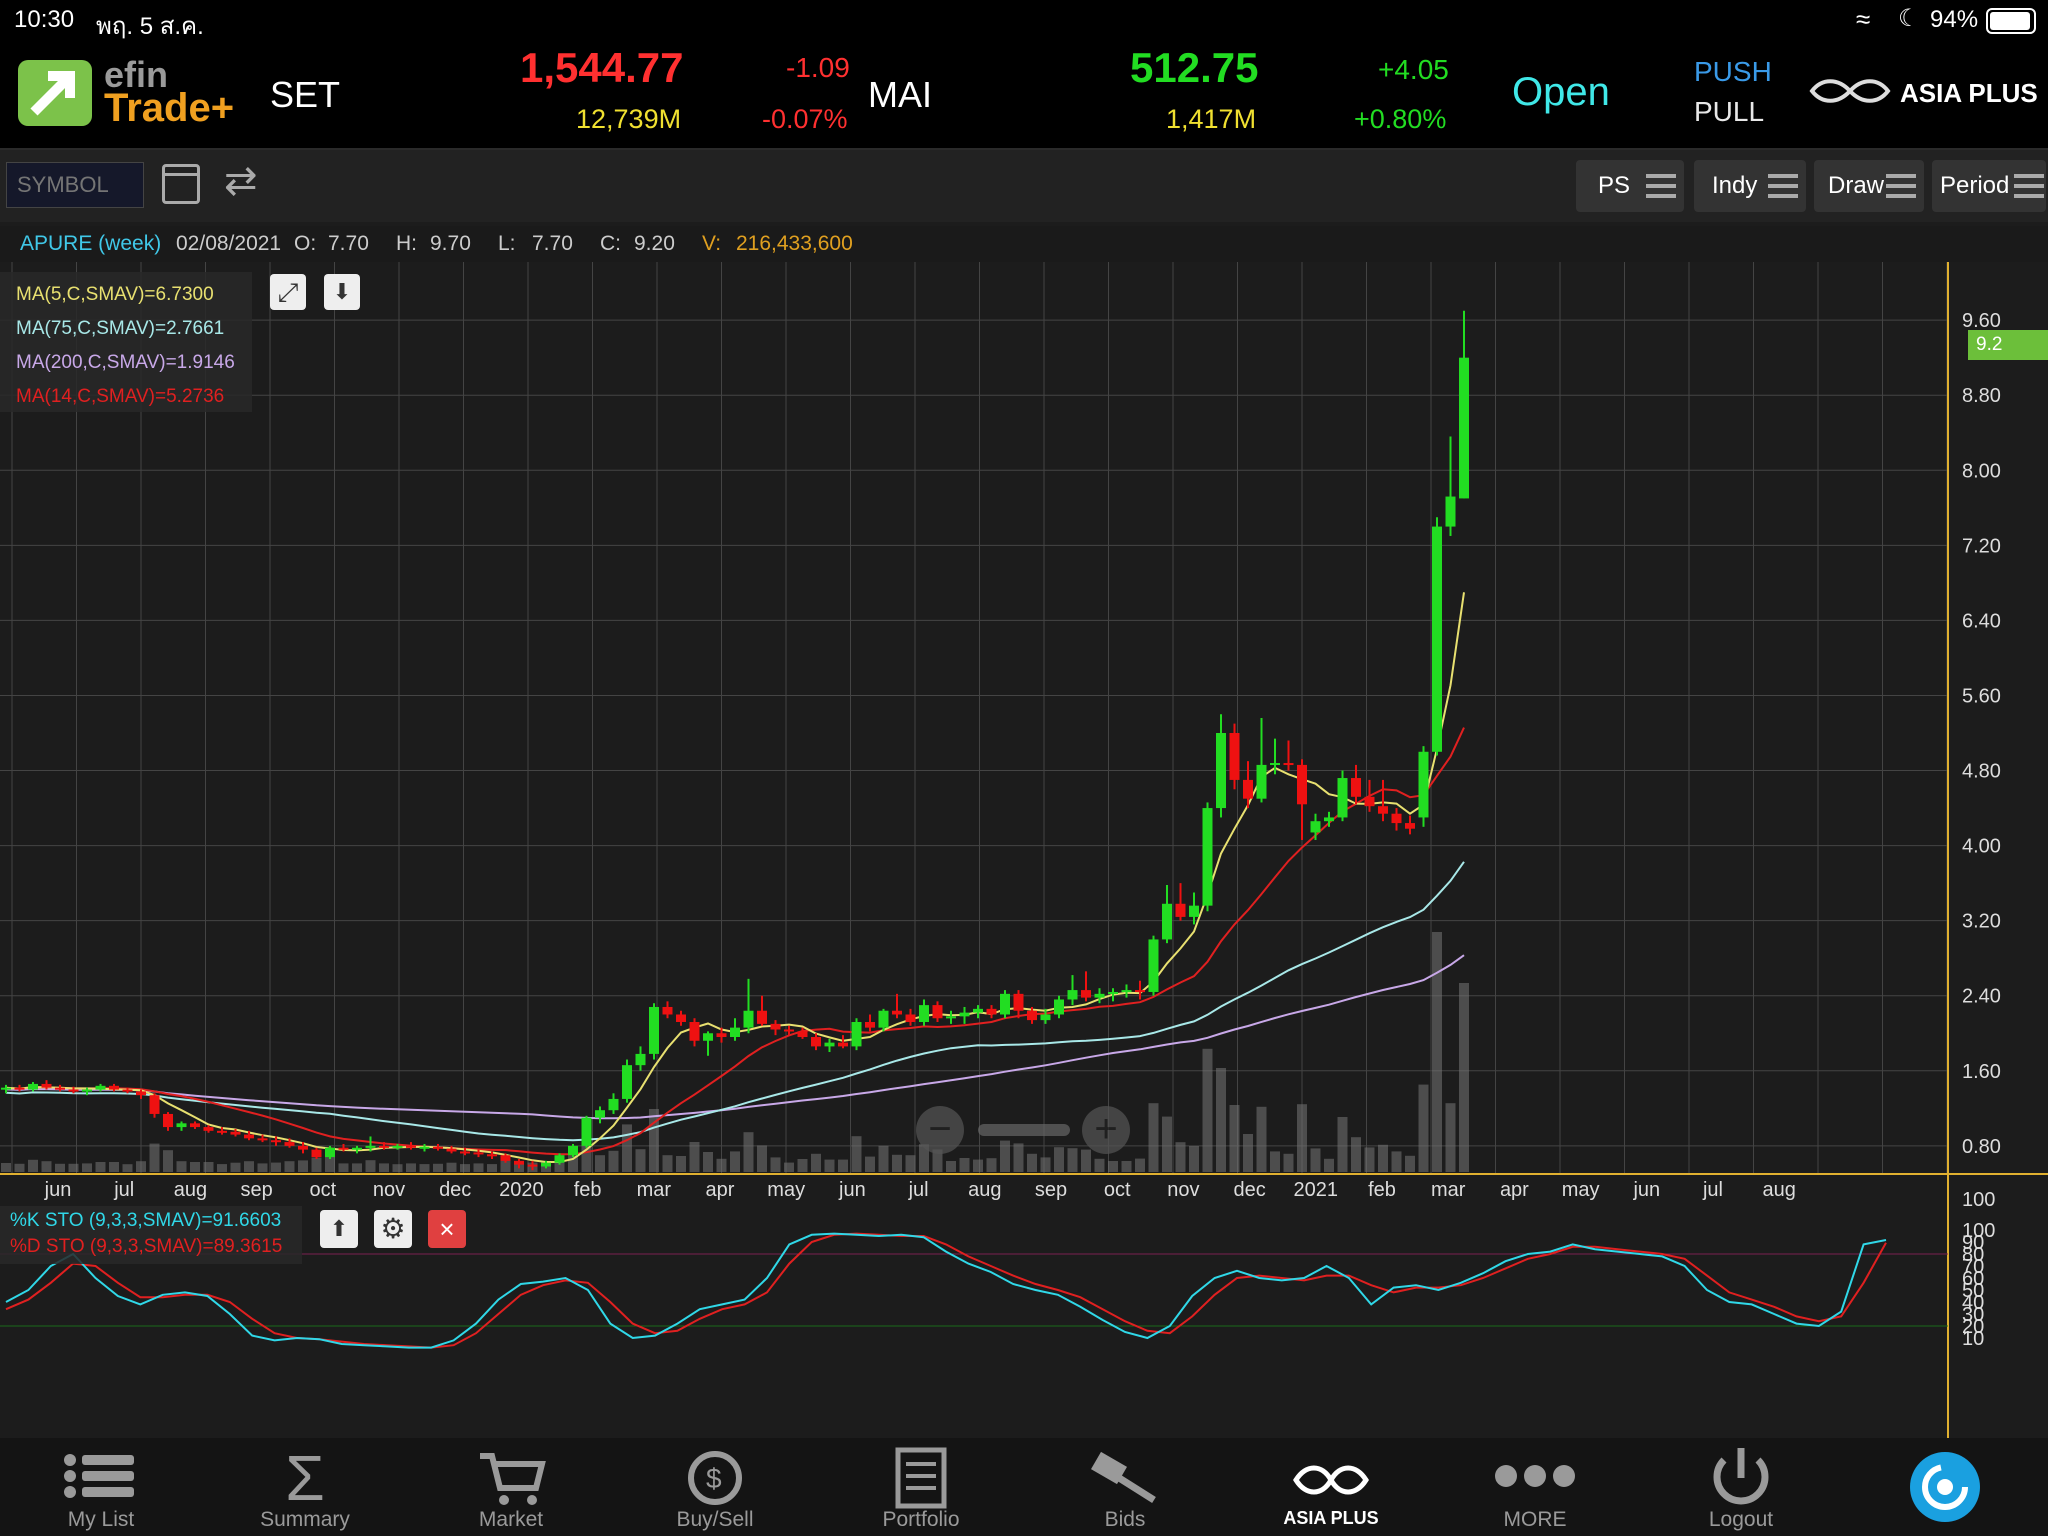  What do you see at coordinates (1106, 1130) in the screenshot?
I see `zoom-in-icon: +` at bounding box center [1106, 1130].